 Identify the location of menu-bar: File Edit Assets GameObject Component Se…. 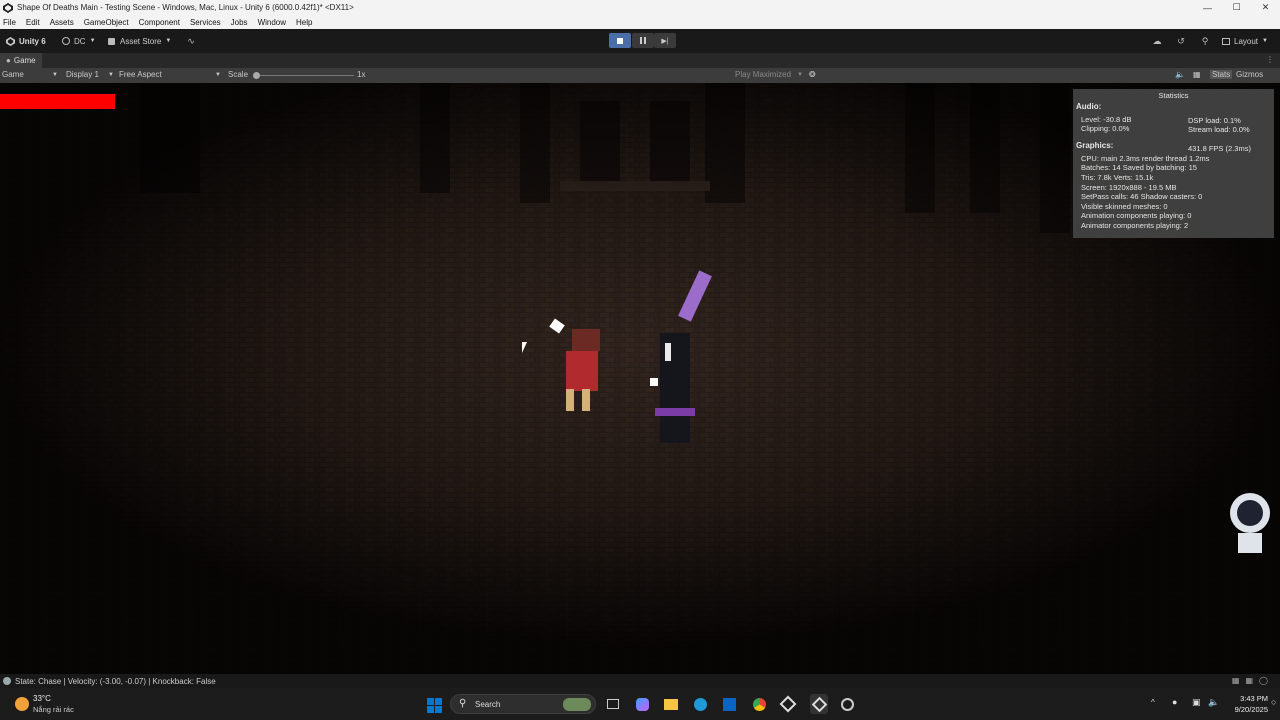
(640, 22).